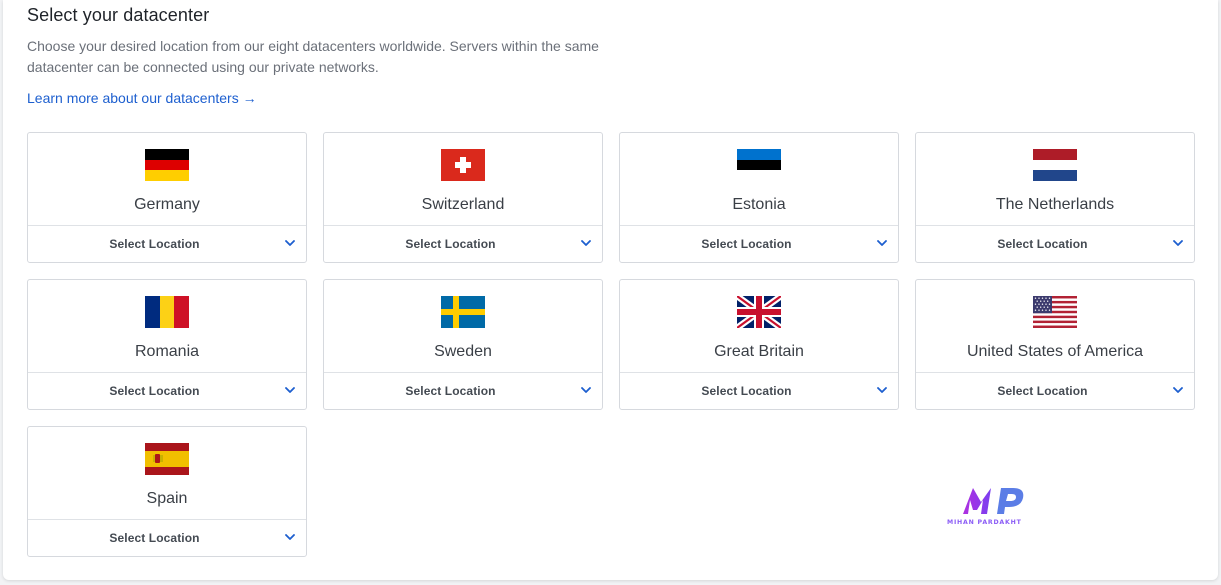 The width and height of the screenshot is (1221, 585). I want to click on datacenter-card-great-britain: Great Britain Select Location, so click(759, 344).